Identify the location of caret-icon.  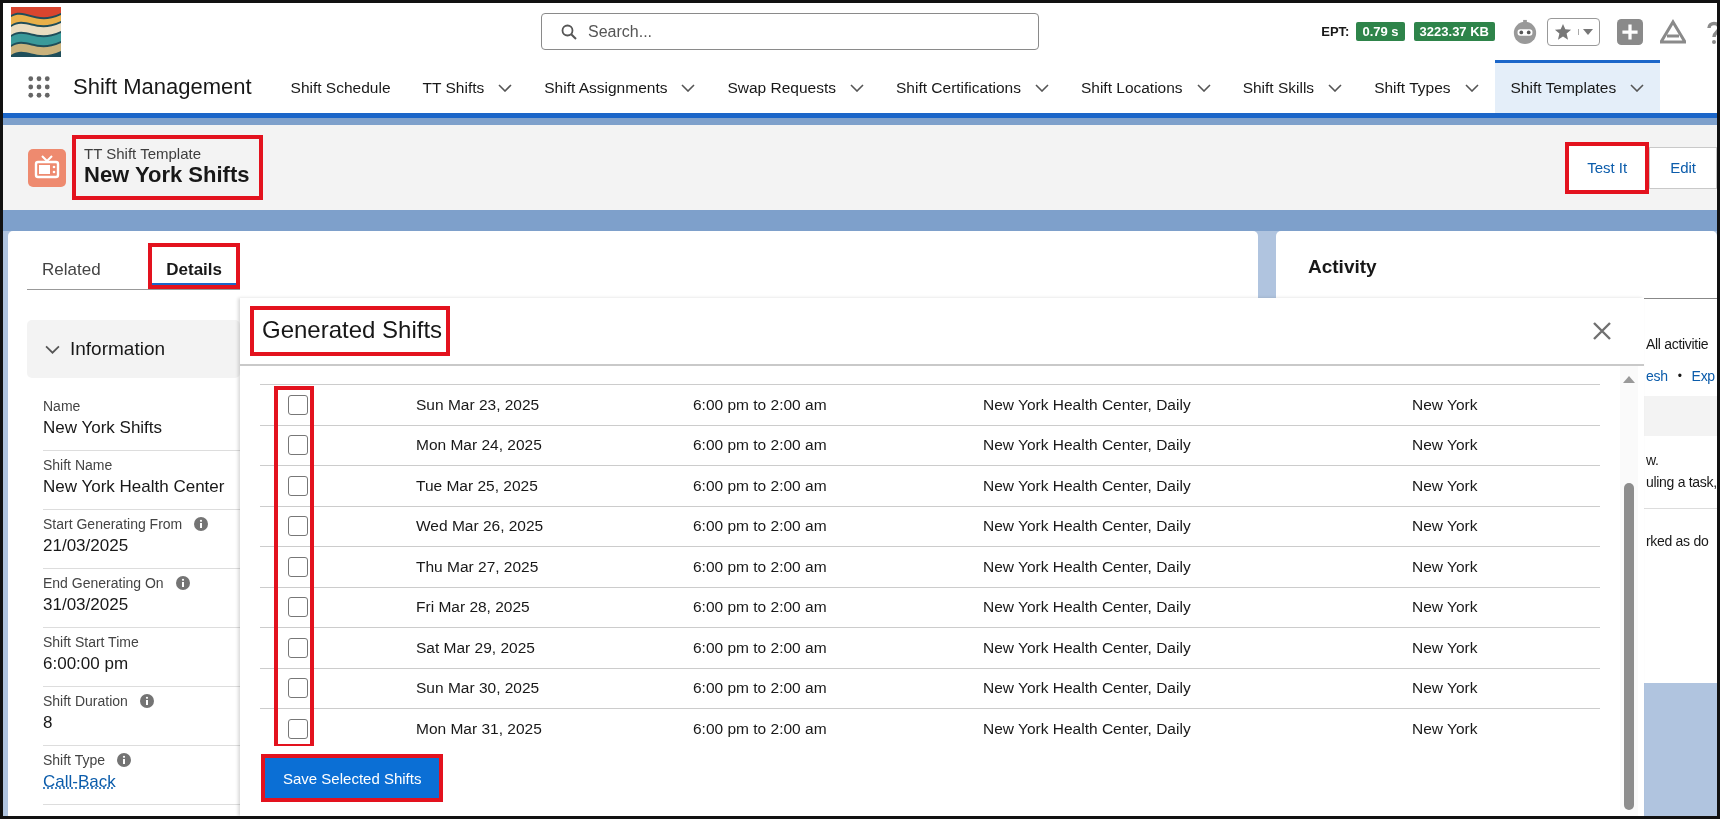
(1585, 31).